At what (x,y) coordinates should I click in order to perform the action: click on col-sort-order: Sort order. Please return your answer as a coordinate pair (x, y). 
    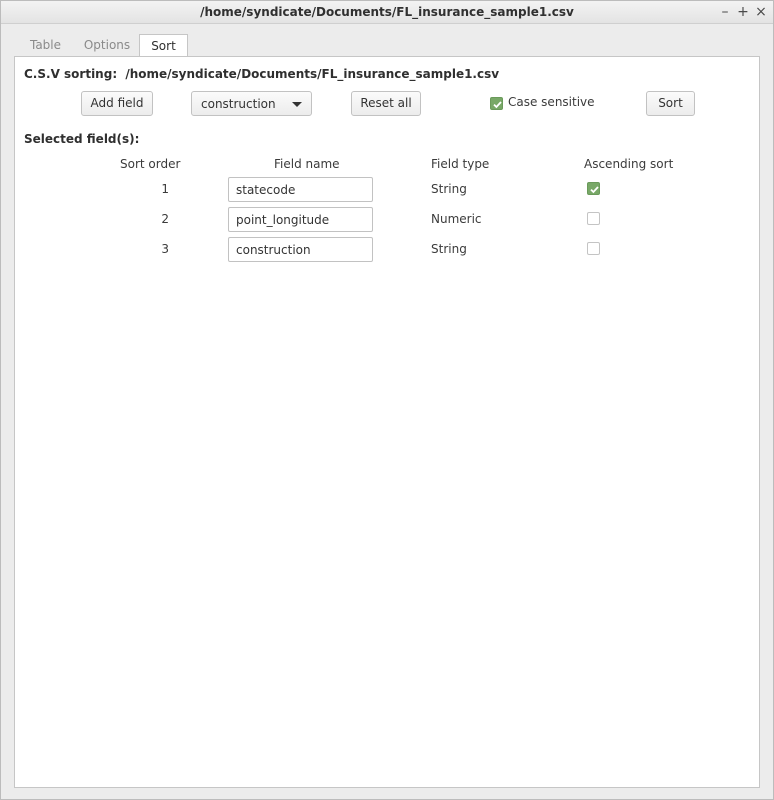
    Looking at the image, I should click on (150, 164).